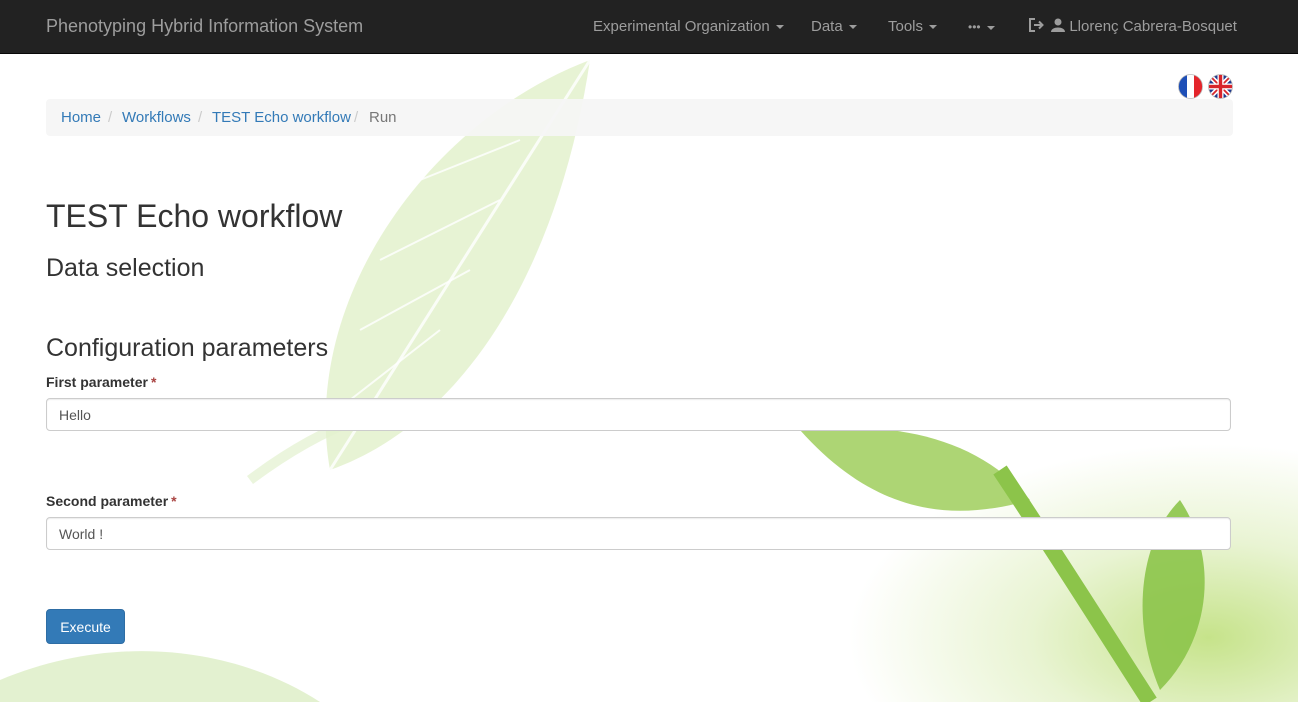 The width and height of the screenshot is (1298, 702). What do you see at coordinates (383, 117) in the screenshot?
I see `breadcrumb-current: Run` at bounding box center [383, 117].